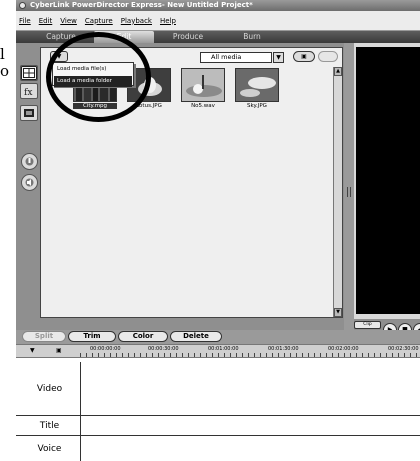  Describe the element at coordinates (29, 193) in the screenshot. I see `room-toolbar: fx` at that location.